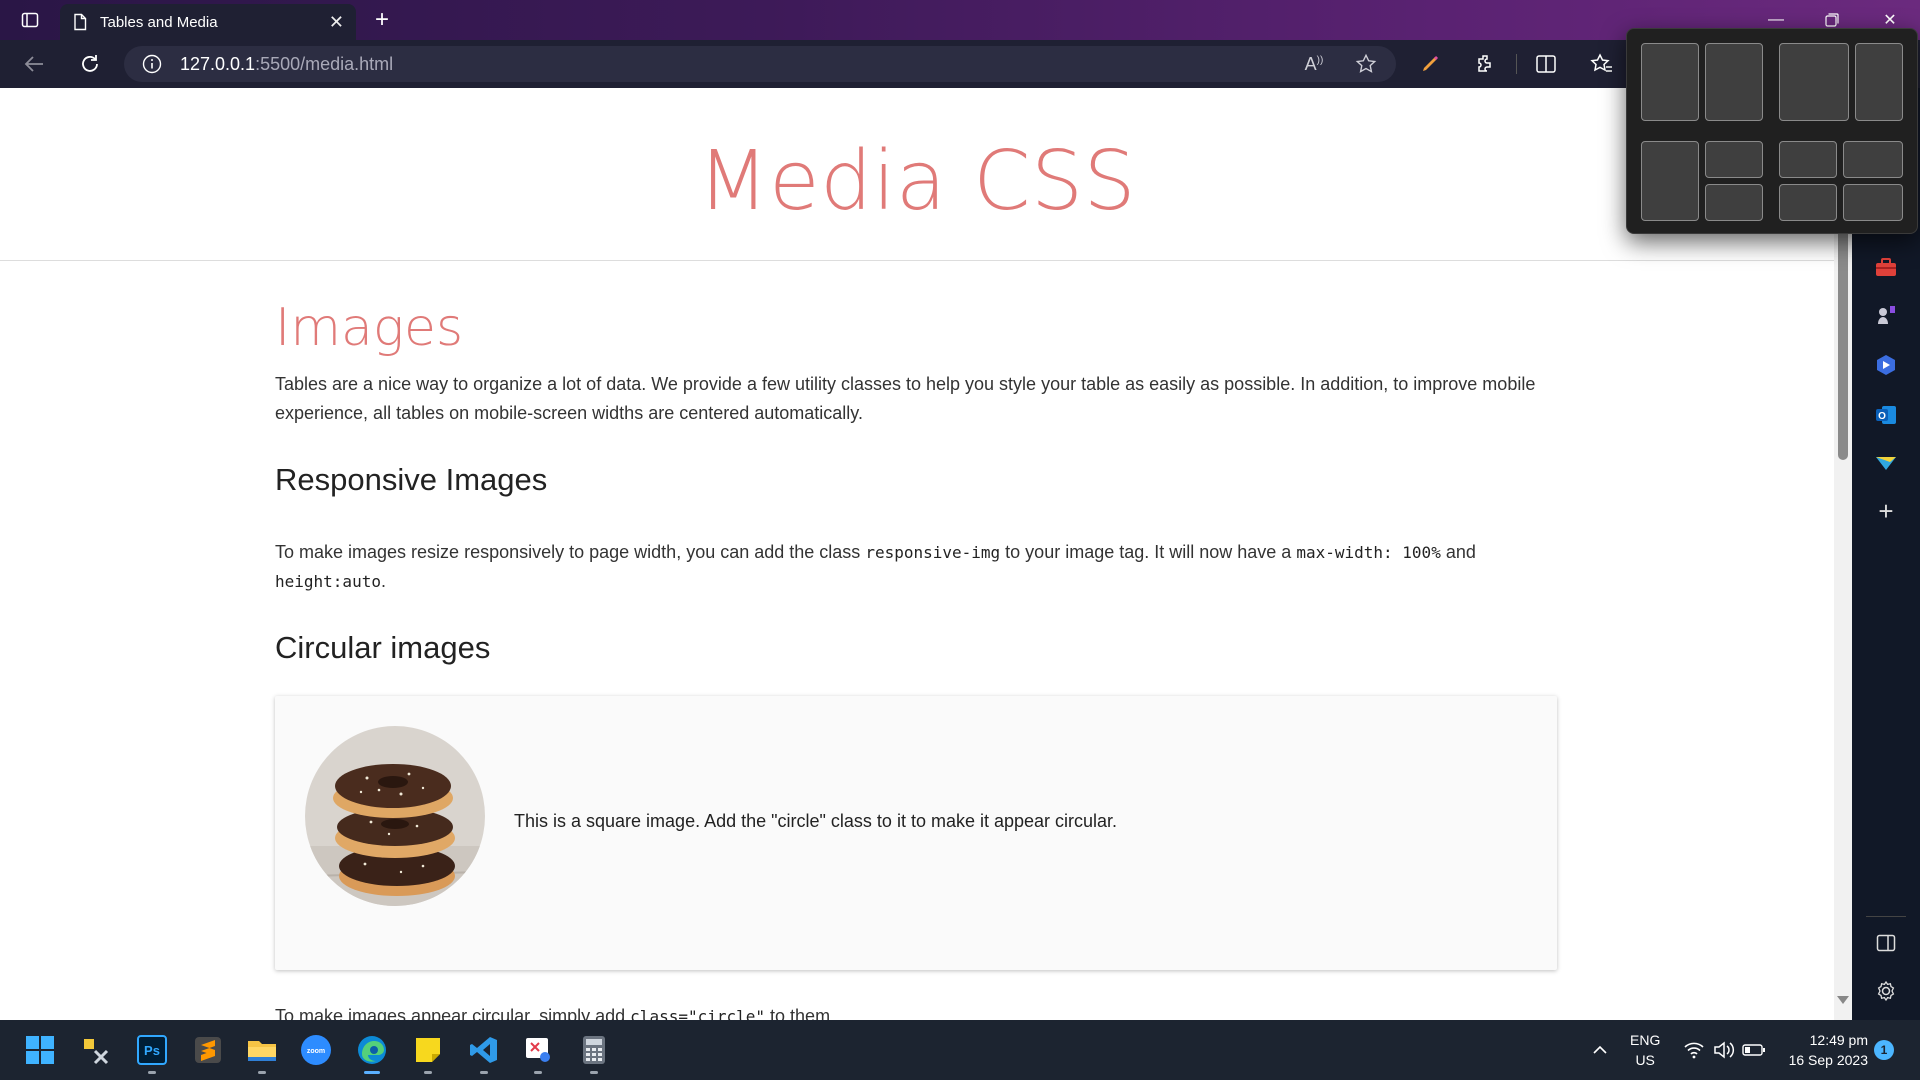 This screenshot has width=1920, height=1080. I want to click on chevron-up-icon, so click(1600, 1050).